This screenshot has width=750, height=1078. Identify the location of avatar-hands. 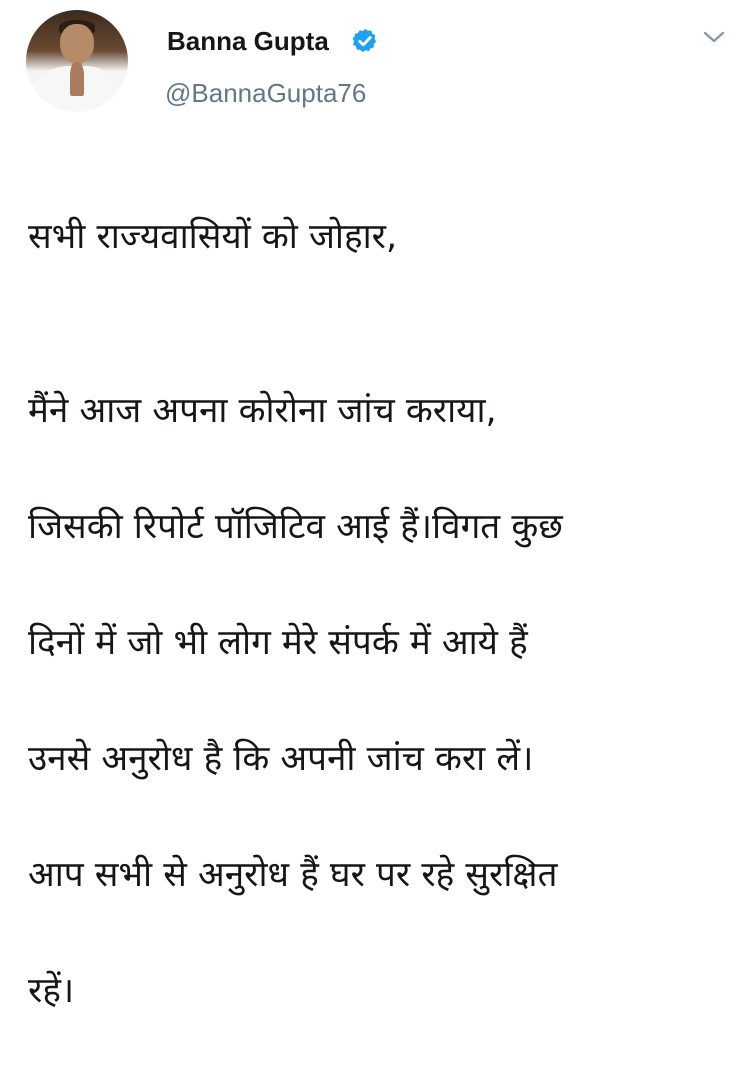
(77, 79).